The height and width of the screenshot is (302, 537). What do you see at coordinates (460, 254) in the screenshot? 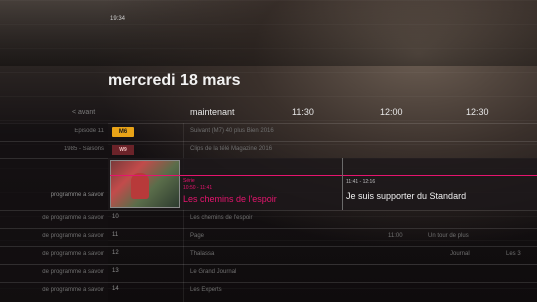
I see `program-title: Journal` at bounding box center [460, 254].